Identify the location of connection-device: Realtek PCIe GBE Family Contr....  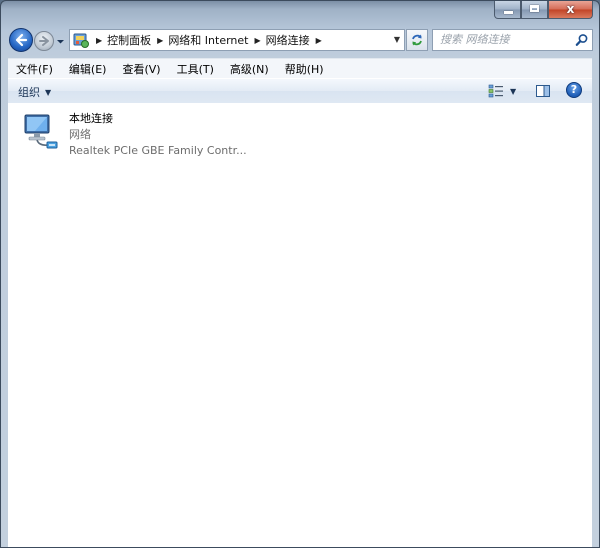
(158, 150).